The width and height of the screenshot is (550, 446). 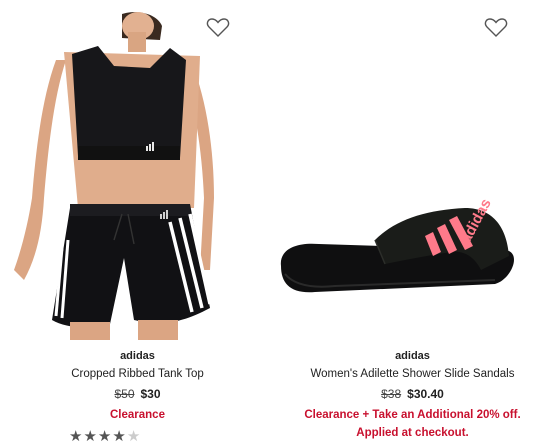 What do you see at coordinates (150, 394) in the screenshot?
I see `sale-price: $30` at bounding box center [150, 394].